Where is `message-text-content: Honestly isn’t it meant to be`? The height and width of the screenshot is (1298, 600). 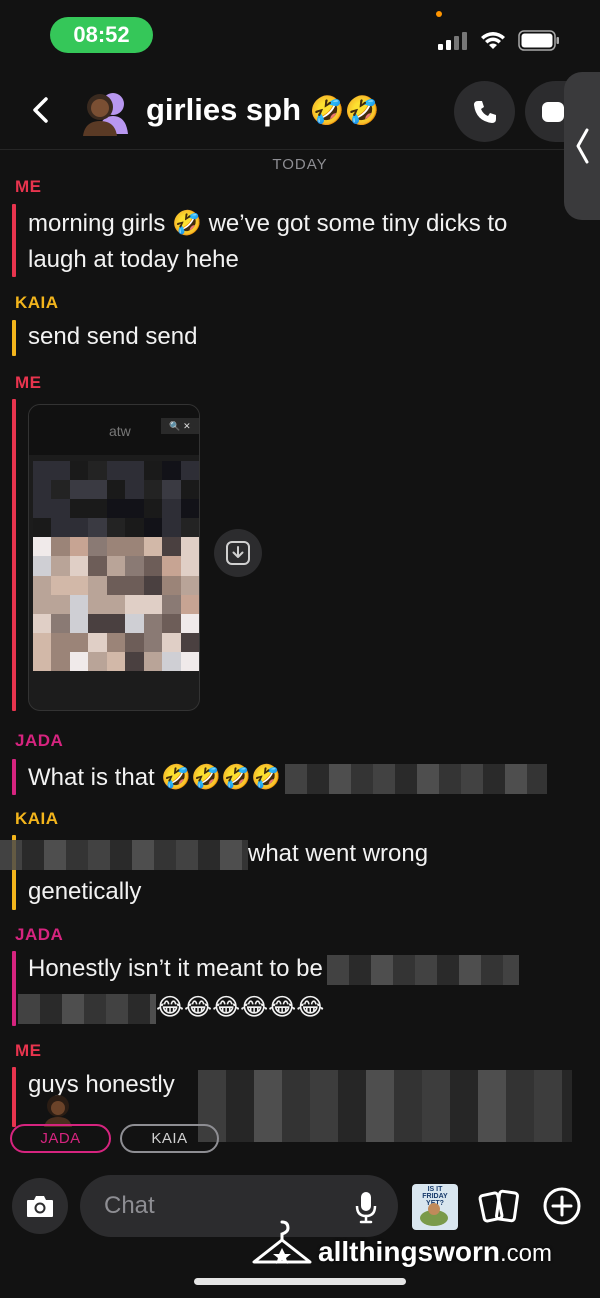
message-text-content: Honestly isn’t it meant to be is located at coordinates (175, 968).